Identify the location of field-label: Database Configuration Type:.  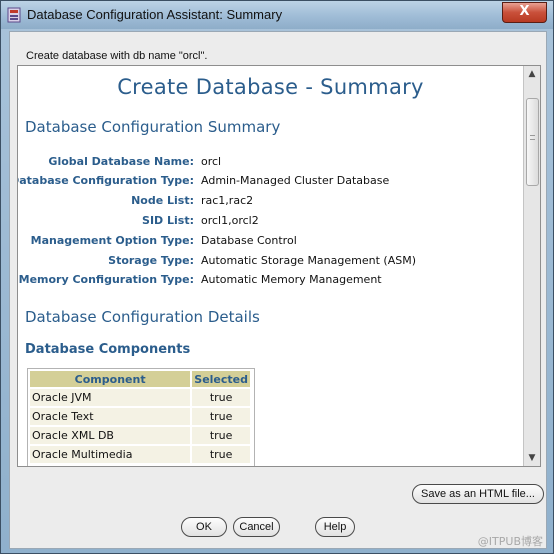
(106, 180).